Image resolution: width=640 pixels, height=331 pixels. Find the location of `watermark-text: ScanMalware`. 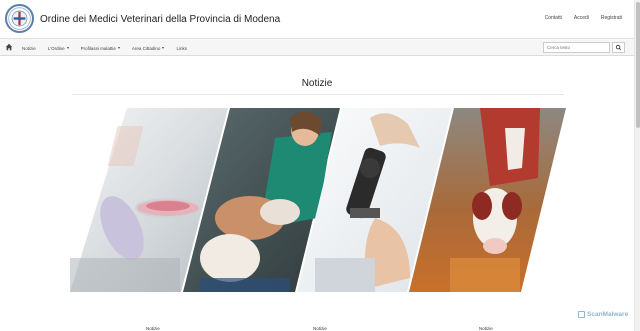

watermark-text: ScanMalware is located at coordinates (608, 314).